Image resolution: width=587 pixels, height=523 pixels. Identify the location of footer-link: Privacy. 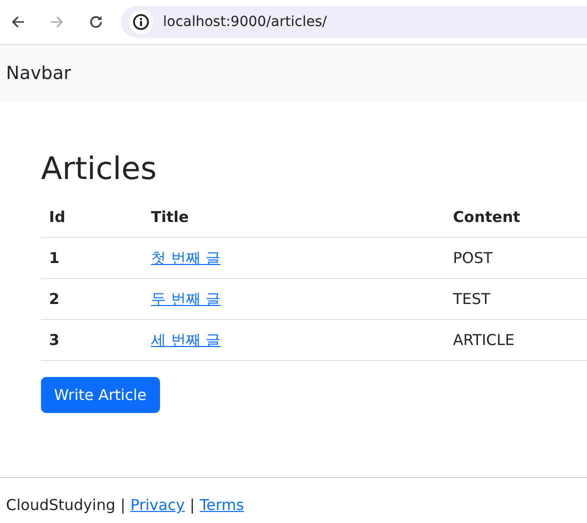
(157, 505).